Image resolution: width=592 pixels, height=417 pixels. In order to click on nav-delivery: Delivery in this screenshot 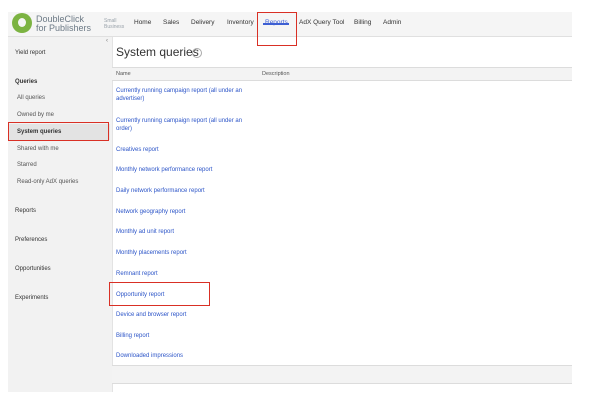, I will do `click(202, 22)`.